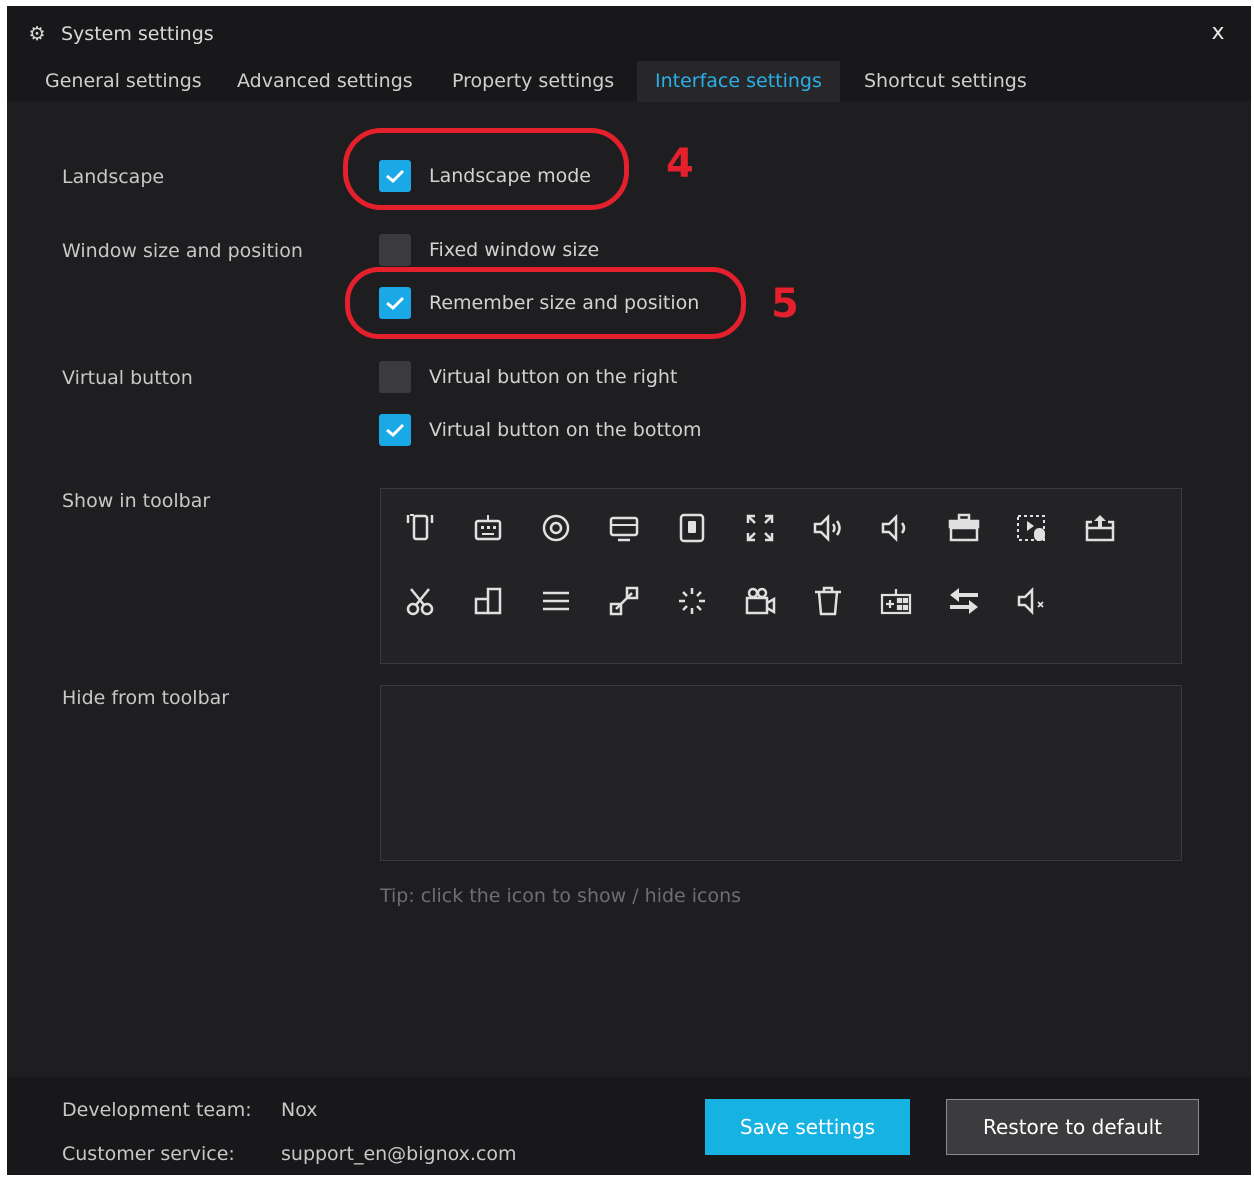 The width and height of the screenshot is (1254, 1177). What do you see at coordinates (624, 528) in the screenshot?
I see `screen-icon` at bounding box center [624, 528].